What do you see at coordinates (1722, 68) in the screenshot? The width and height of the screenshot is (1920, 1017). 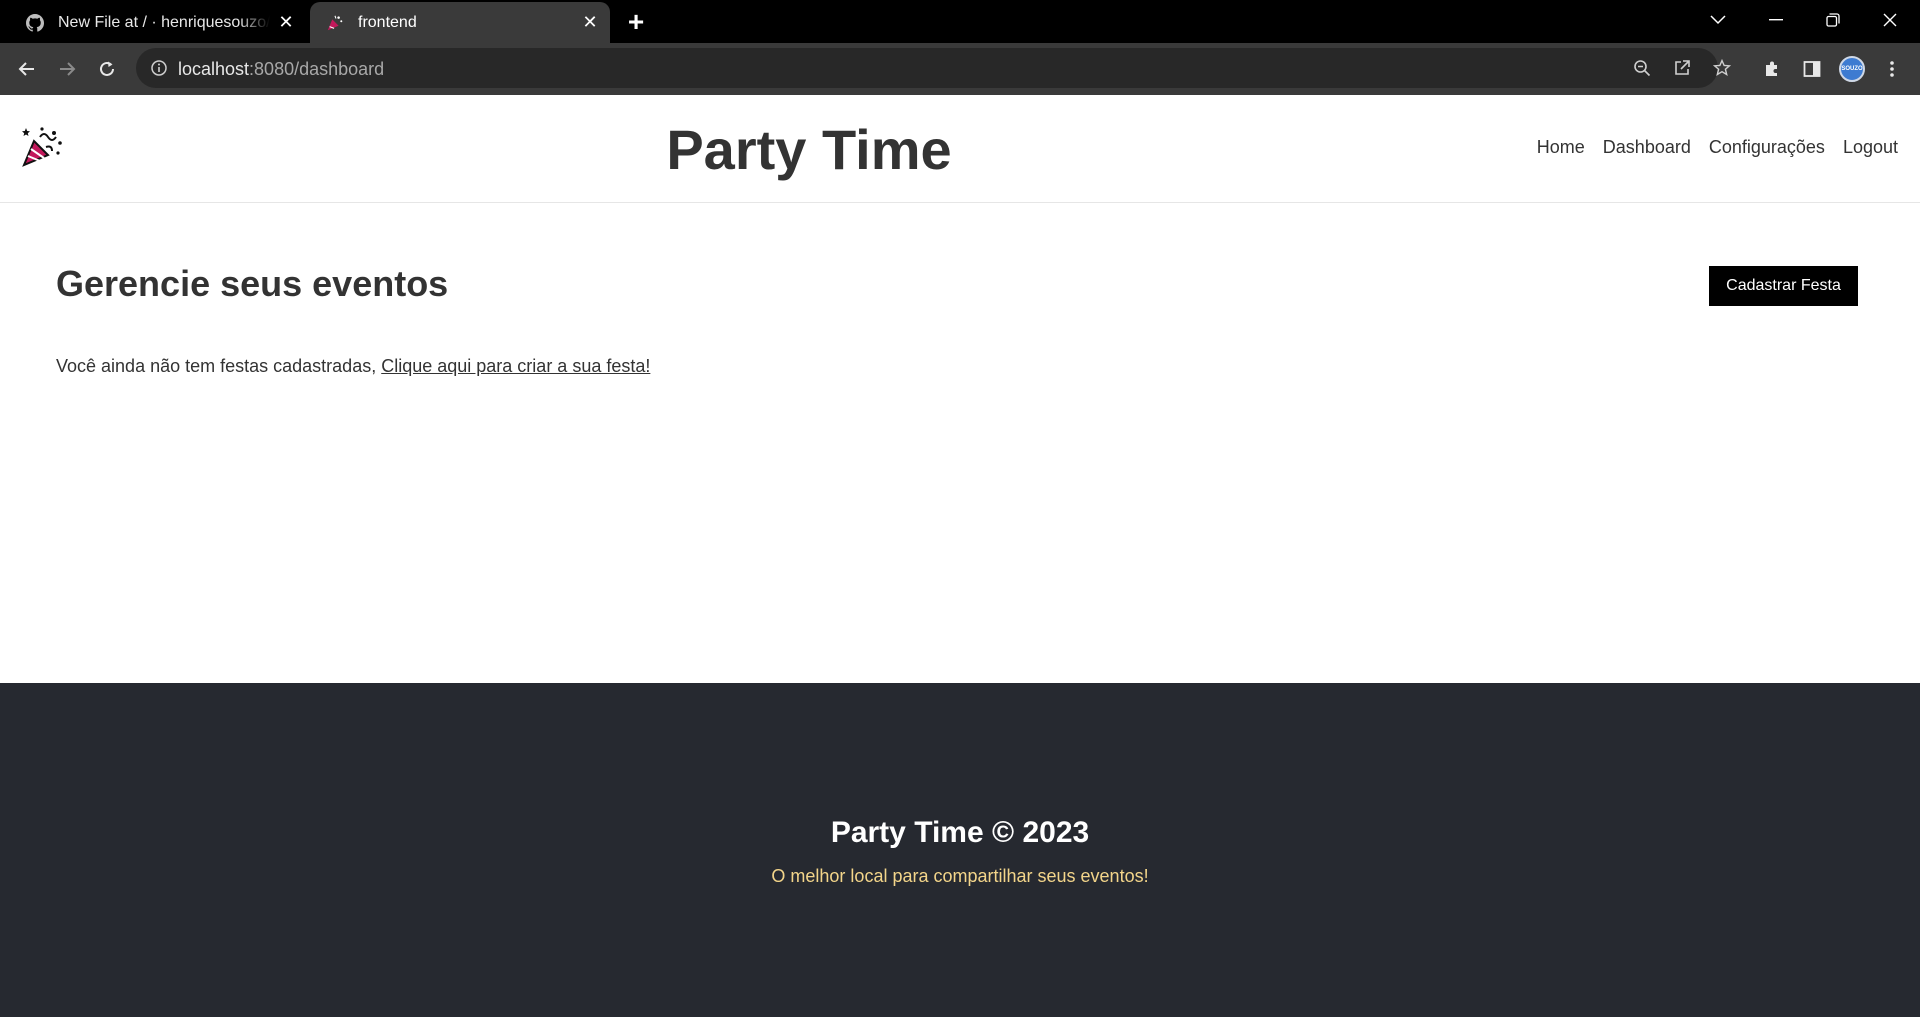 I see `bookmark-star-icon` at bounding box center [1722, 68].